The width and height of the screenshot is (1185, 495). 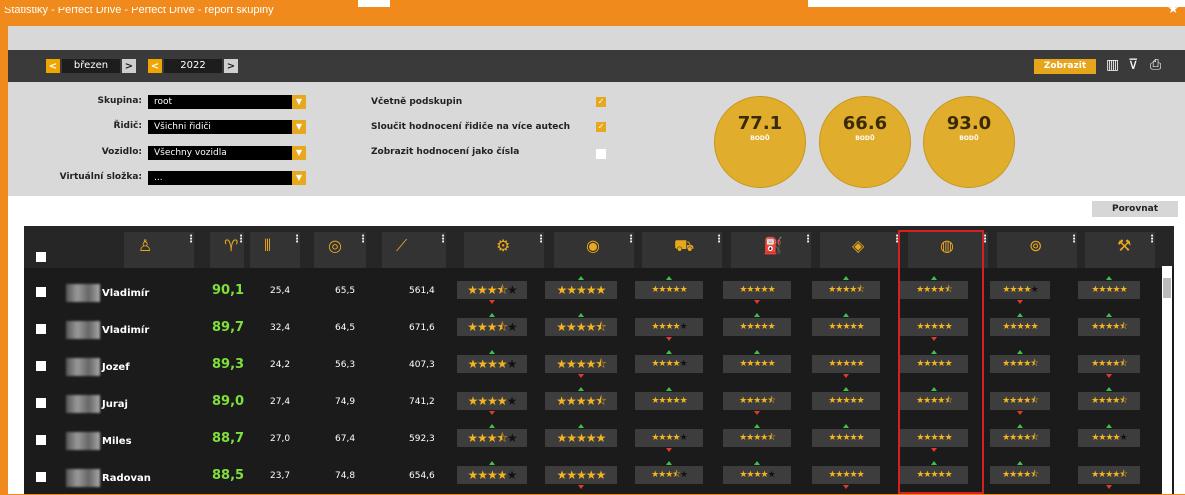 What do you see at coordinates (345, 402) in the screenshot?
I see `metric-value: 74,9` at bounding box center [345, 402].